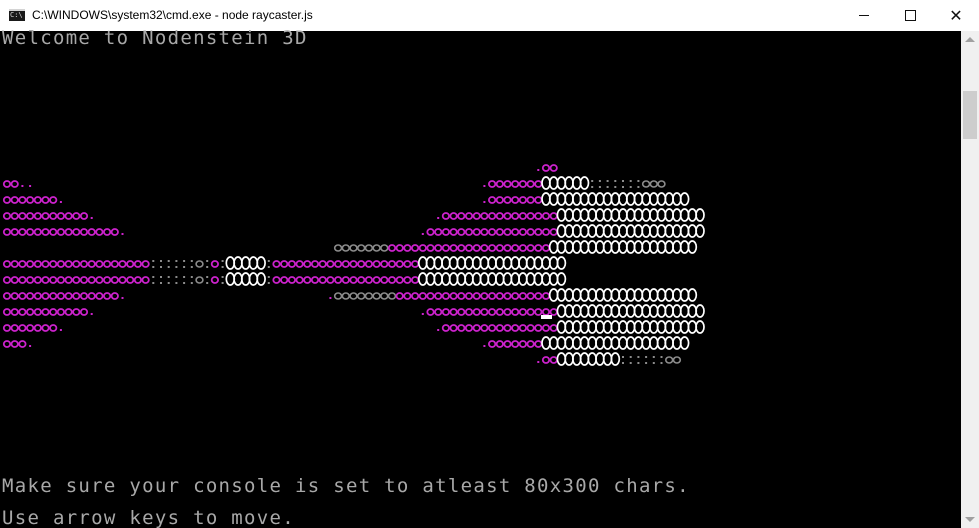 This screenshot has height=528, width=979. I want to click on cmd-console-icon: C:\, so click(17, 15).